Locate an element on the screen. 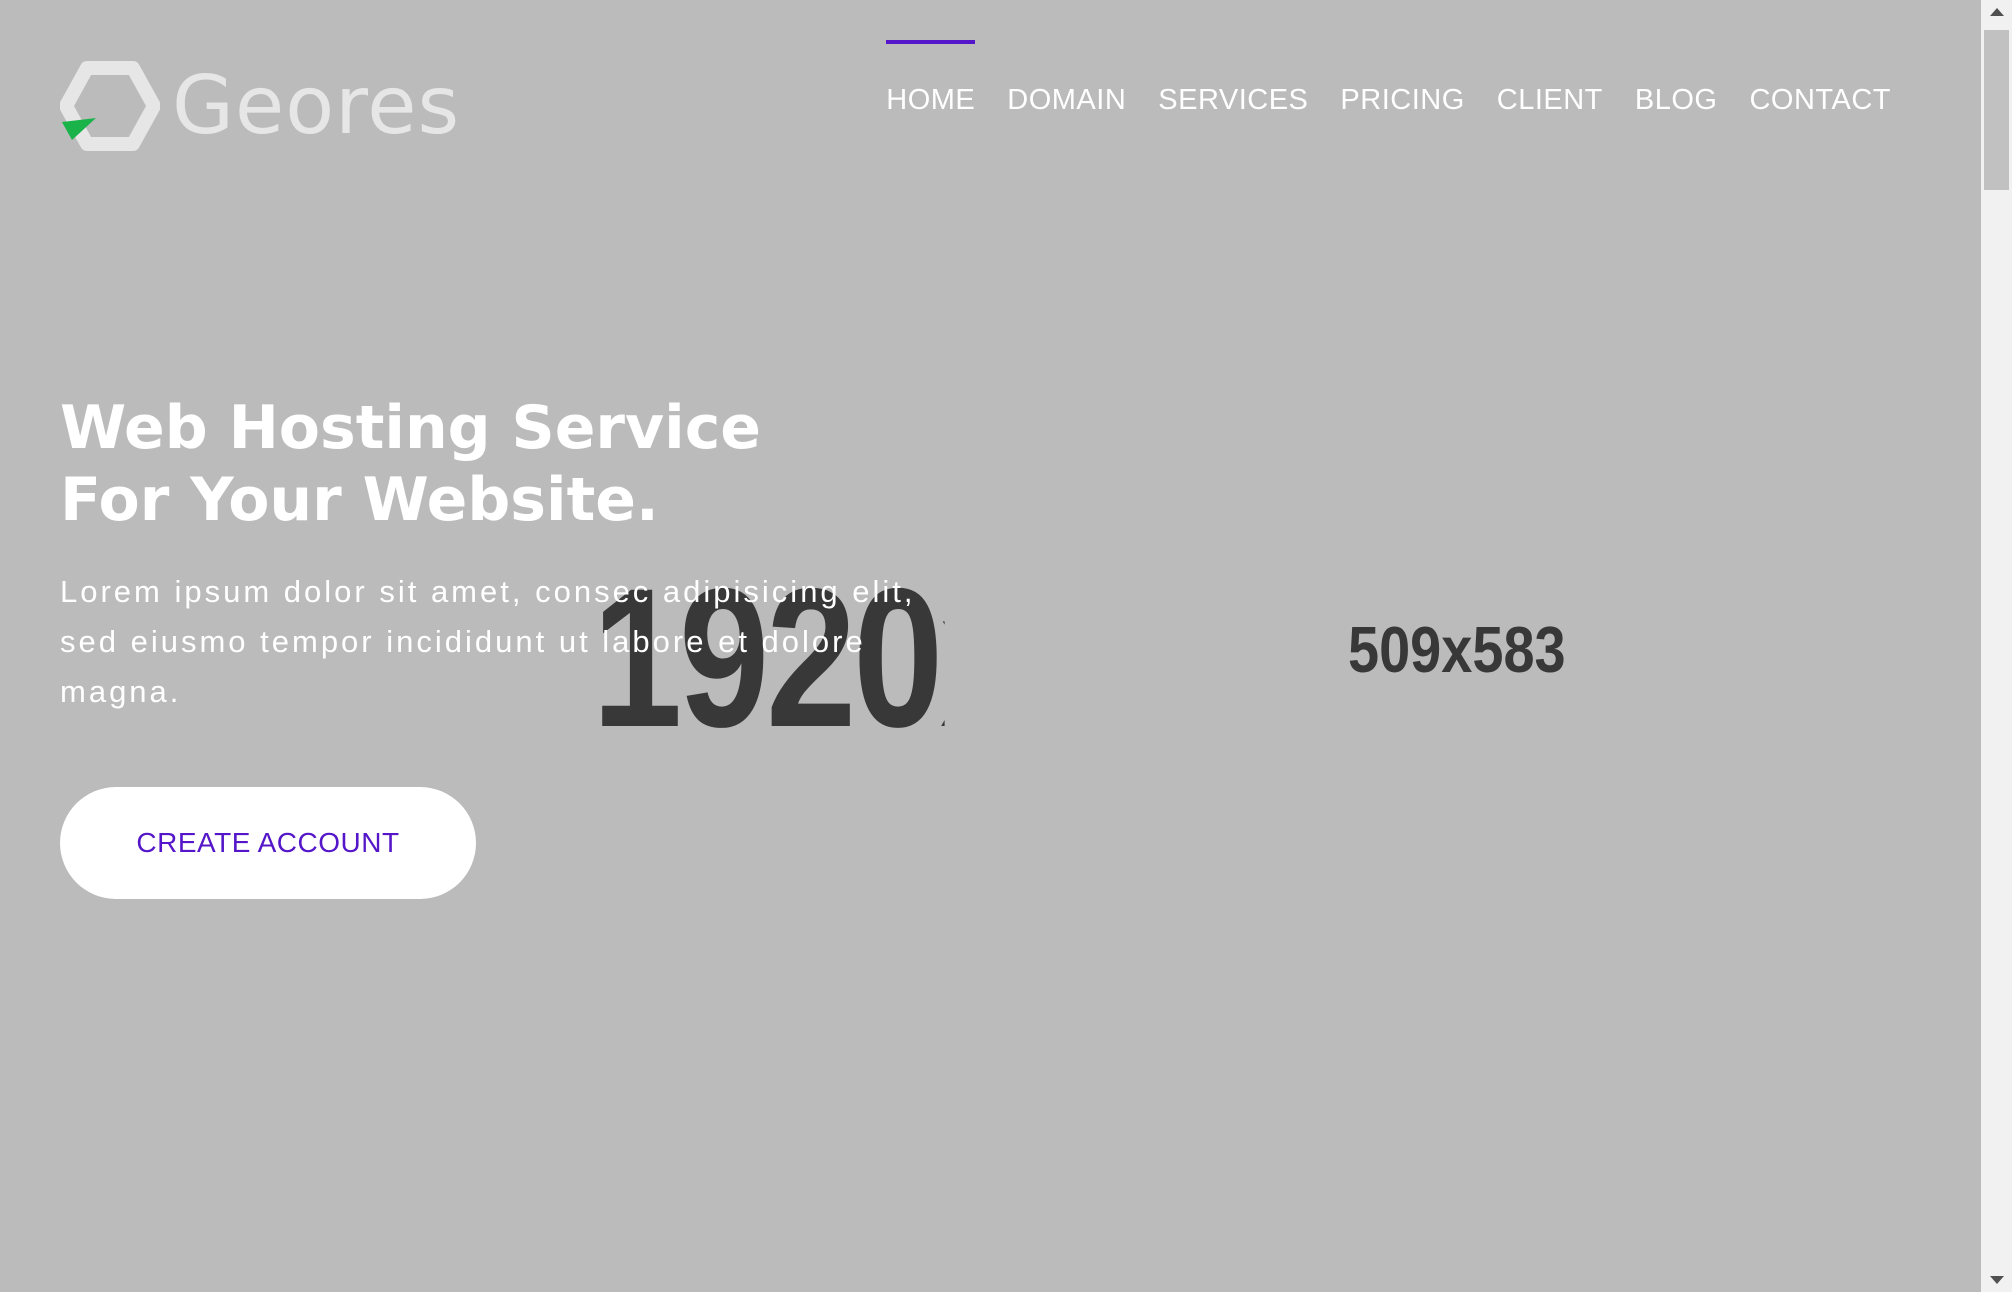 This screenshot has width=2012, height=1292. hero-image-placeholder: 509x583 is located at coordinates (1457, 649).